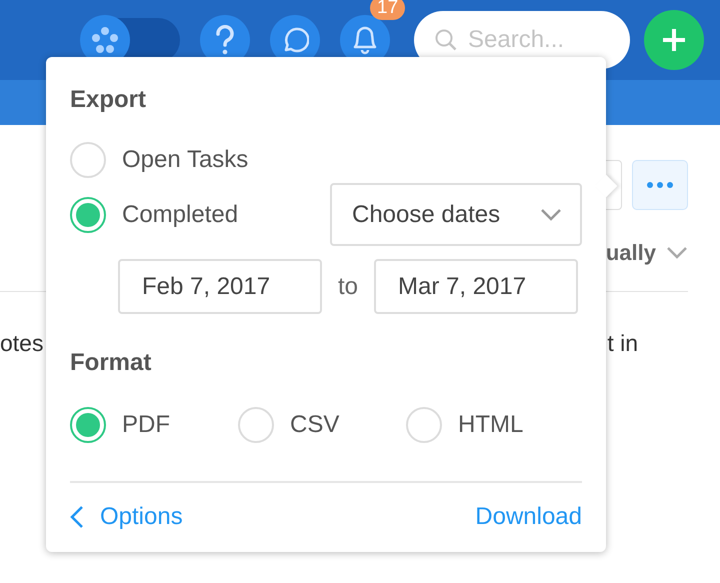 The image size is (720, 583). Describe the element at coordinates (154, 425) in the screenshot. I see `format-radio: PDF` at that location.